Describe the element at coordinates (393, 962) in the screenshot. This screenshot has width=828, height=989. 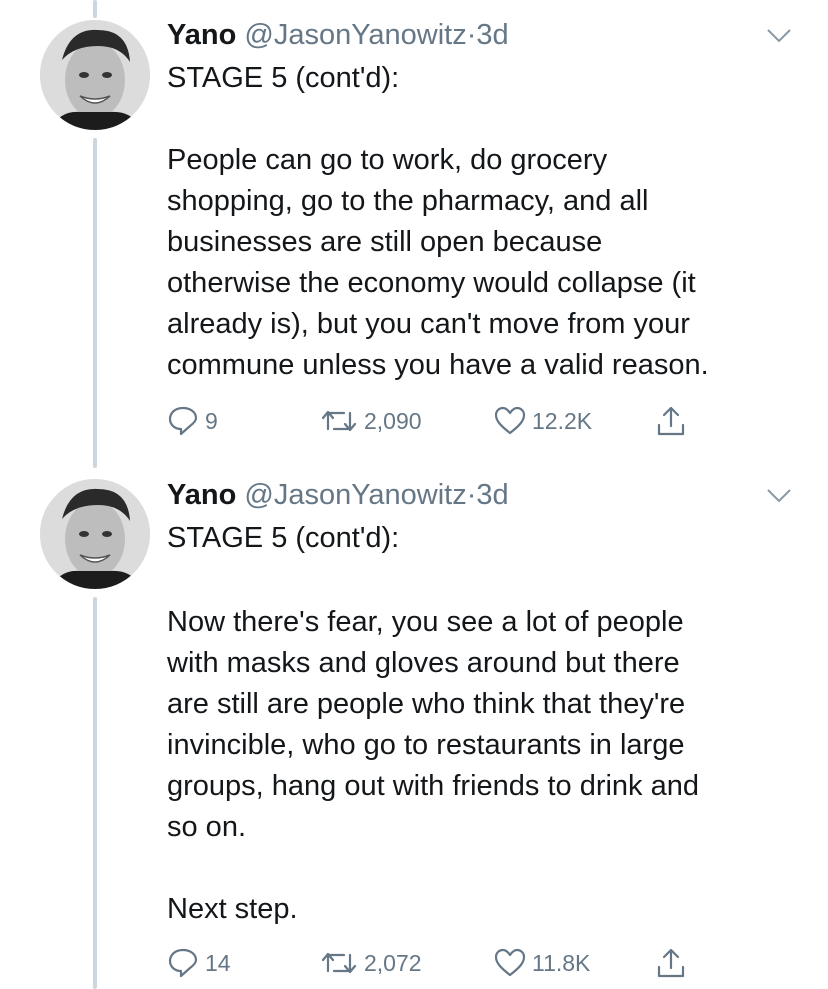
I see `retweet-count: 2,072` at that location.